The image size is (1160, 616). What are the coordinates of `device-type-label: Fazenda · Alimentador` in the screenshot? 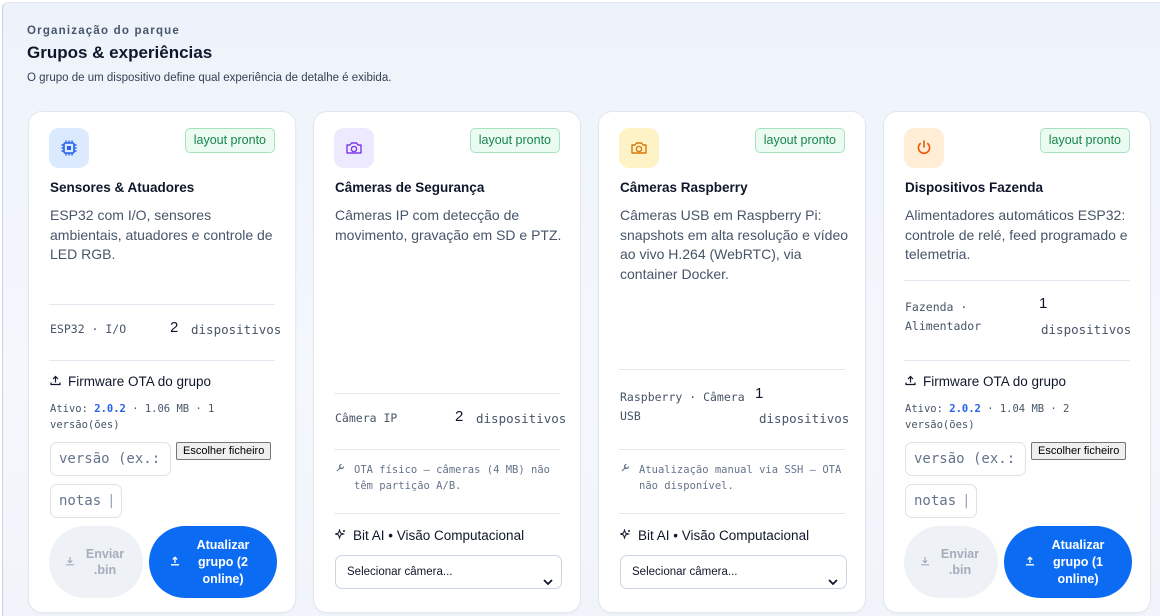 It's located at (943, 316).